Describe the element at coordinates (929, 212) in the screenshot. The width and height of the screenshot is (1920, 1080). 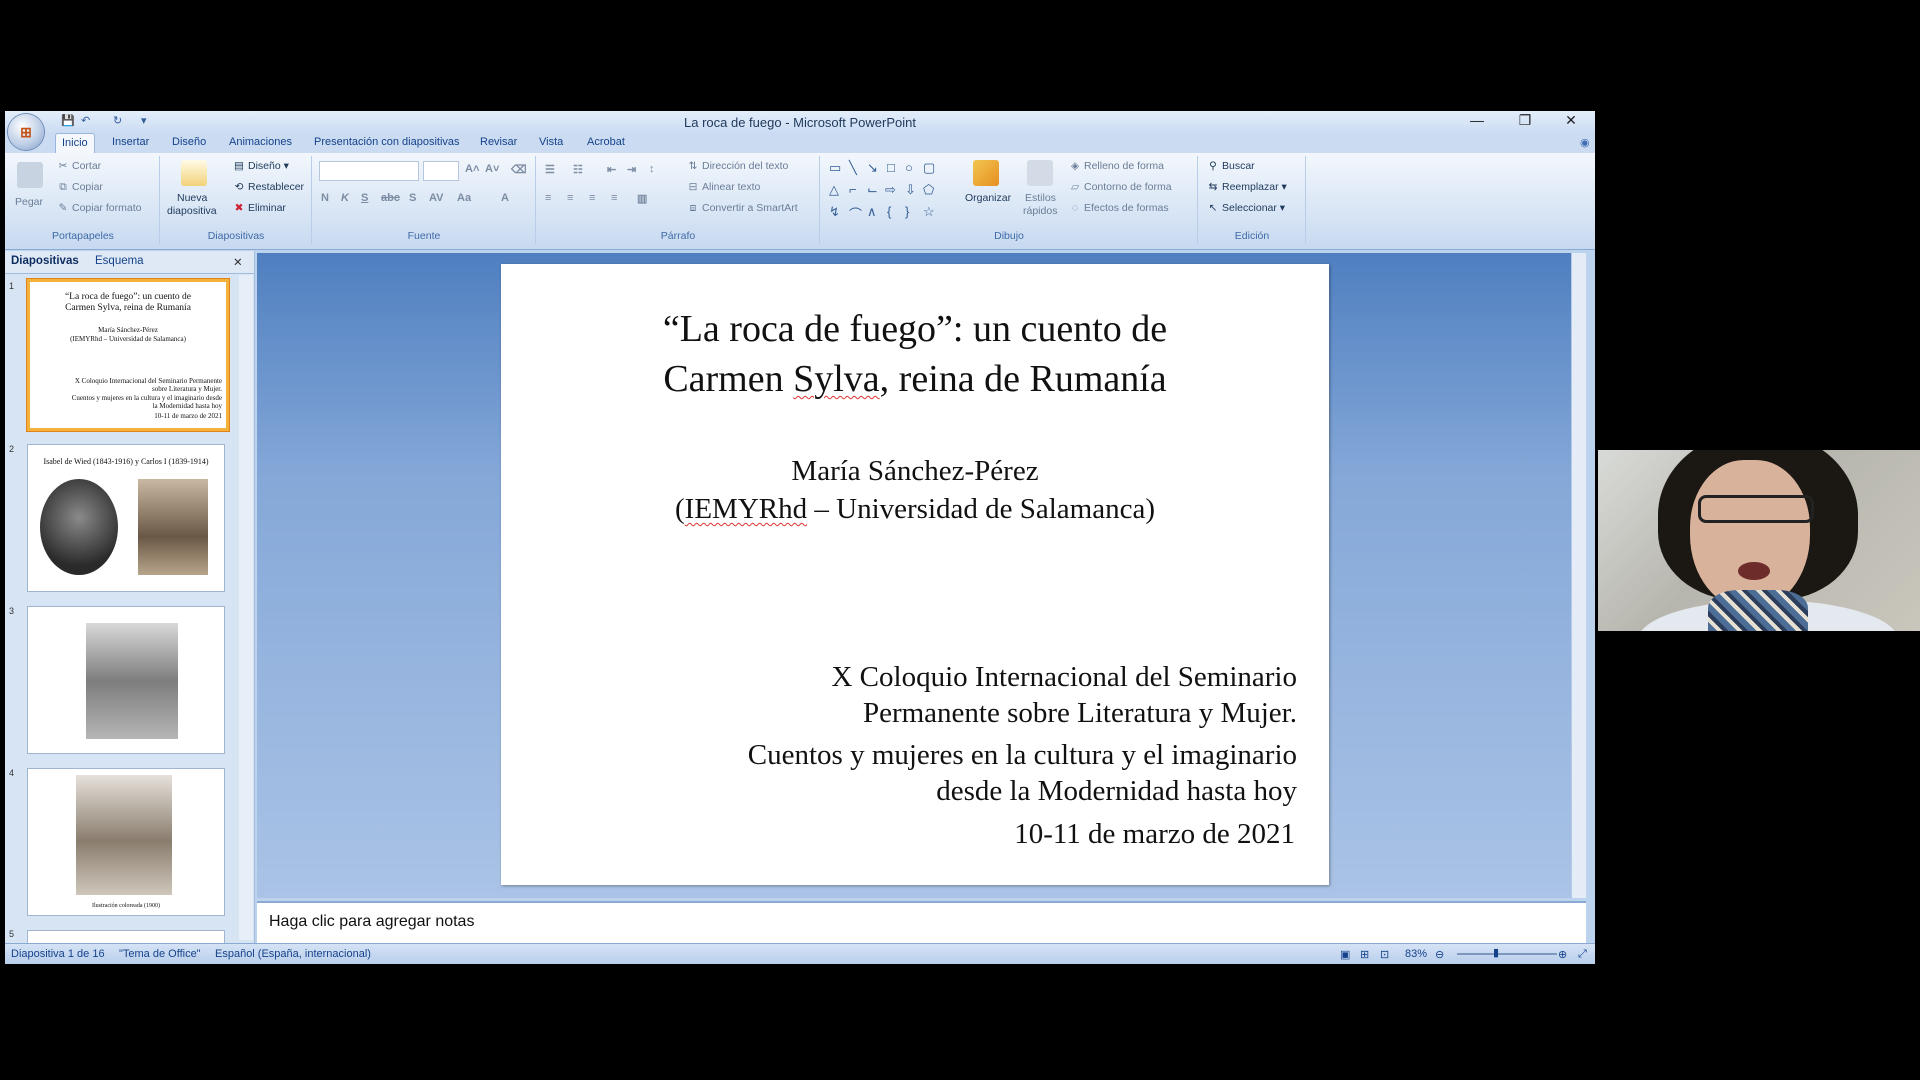
I see `star-shape-icon: ☆` at that location.